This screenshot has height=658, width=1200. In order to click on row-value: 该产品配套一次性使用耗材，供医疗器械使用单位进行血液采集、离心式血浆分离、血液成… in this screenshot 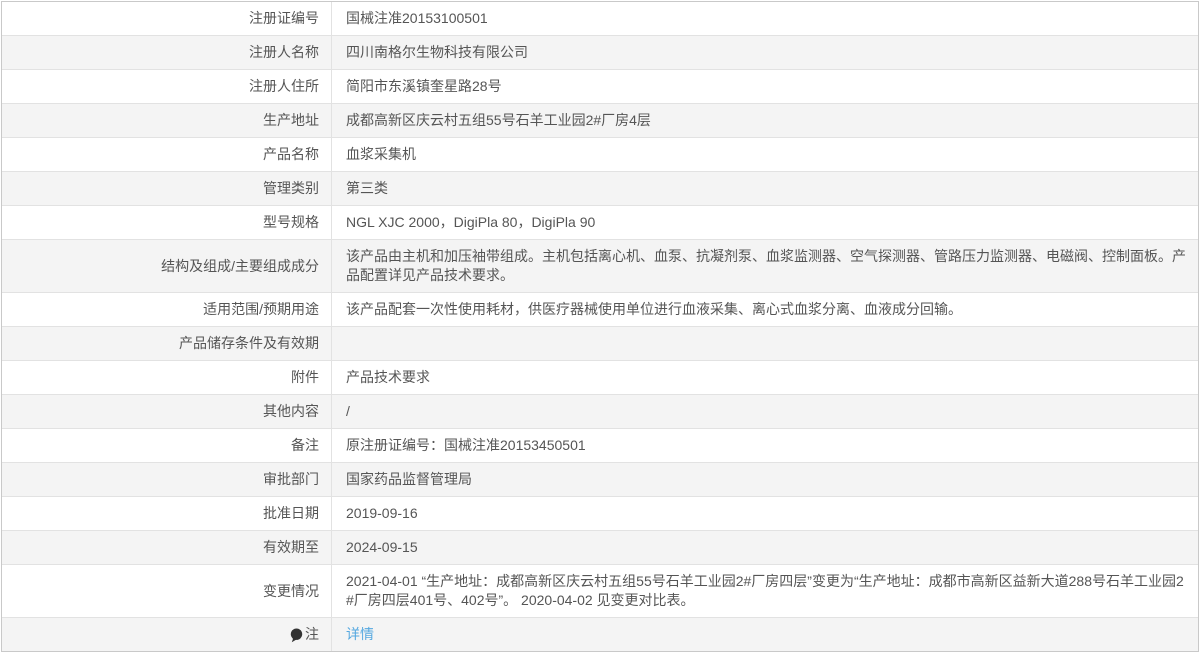, I will do `click(654, 309)`.